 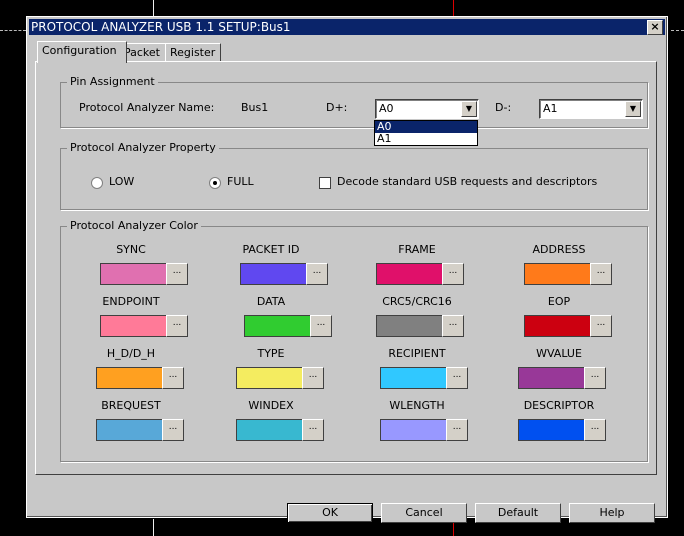 I want to click on dplus-label: D+:, so click(x=337, y=107).